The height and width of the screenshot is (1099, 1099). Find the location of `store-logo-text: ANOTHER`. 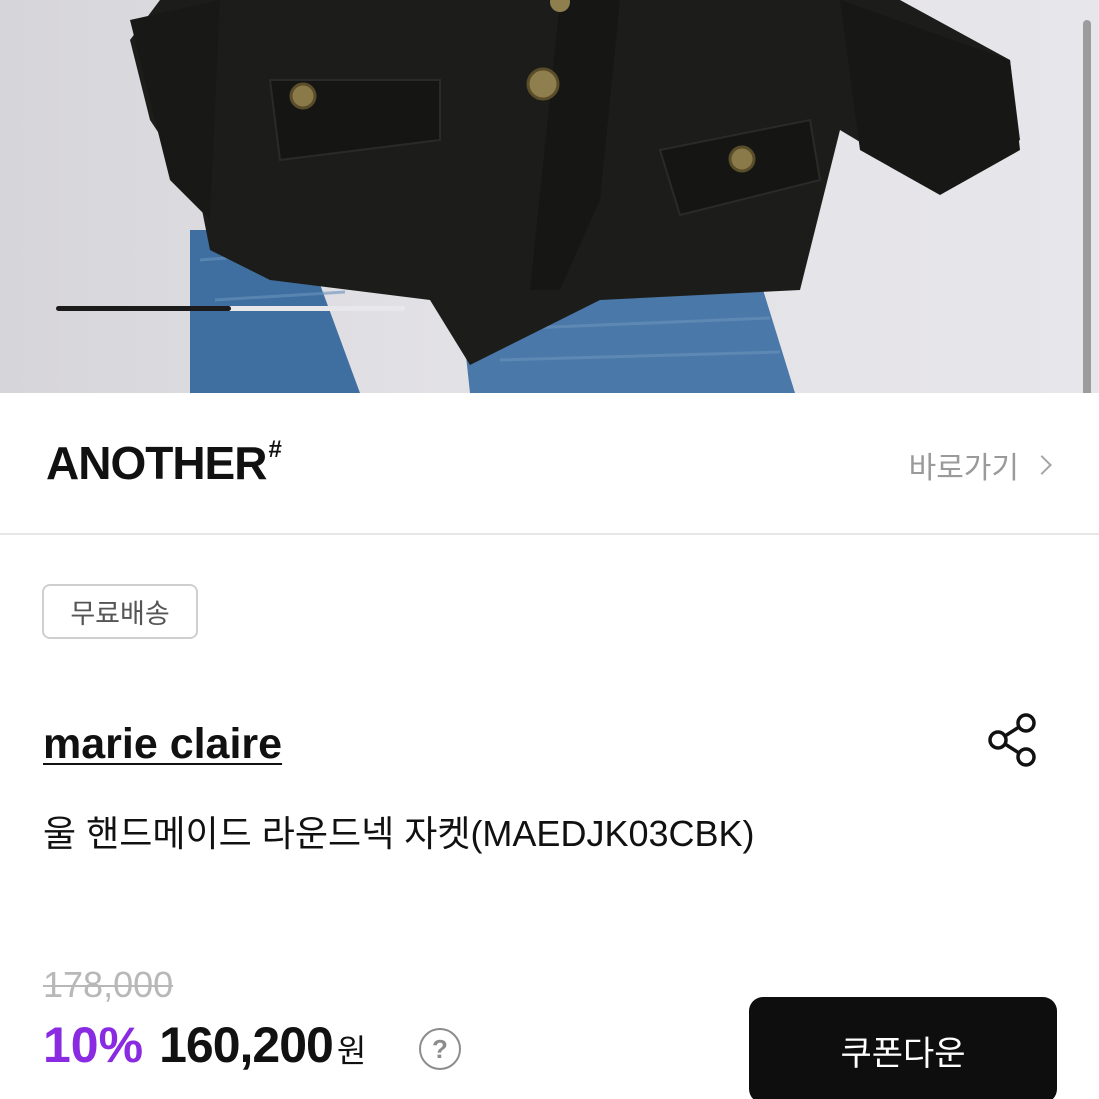

store-logo-text: ANOTHER is located at coordinates (156, 463).